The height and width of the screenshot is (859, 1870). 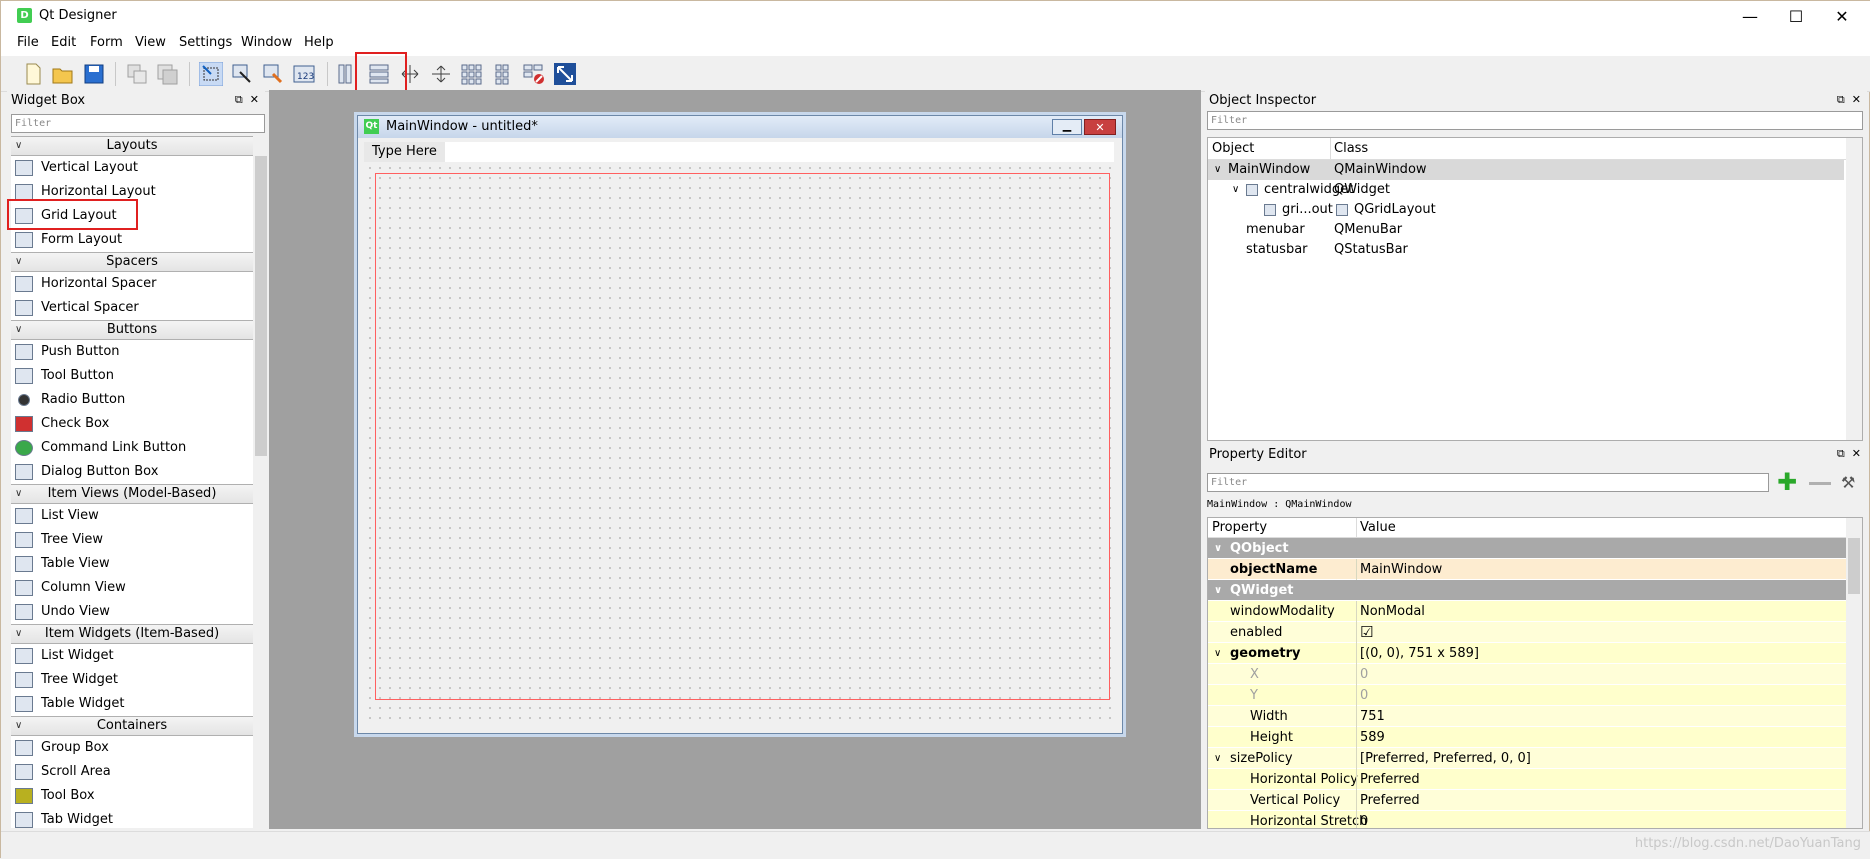 What do you see at coordinates (1535, 120) in the screenshot?
I see `object-filter-input: Filter` at bounding box center [1535, 120].